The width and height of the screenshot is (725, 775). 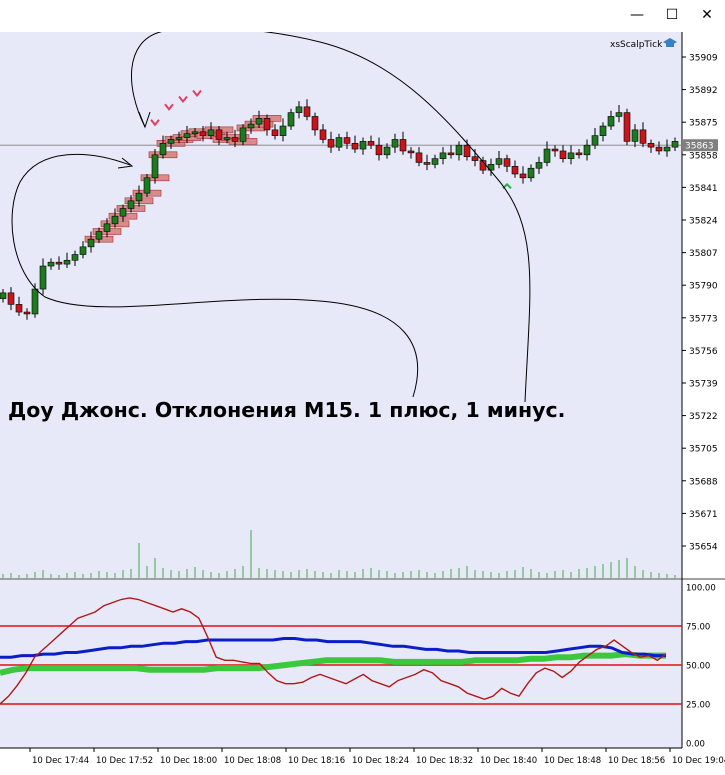 What do you see at coordinates (703, 124) in the screenshot?
I see `price-tick-label: 35875` at bounding box center [703, 124].